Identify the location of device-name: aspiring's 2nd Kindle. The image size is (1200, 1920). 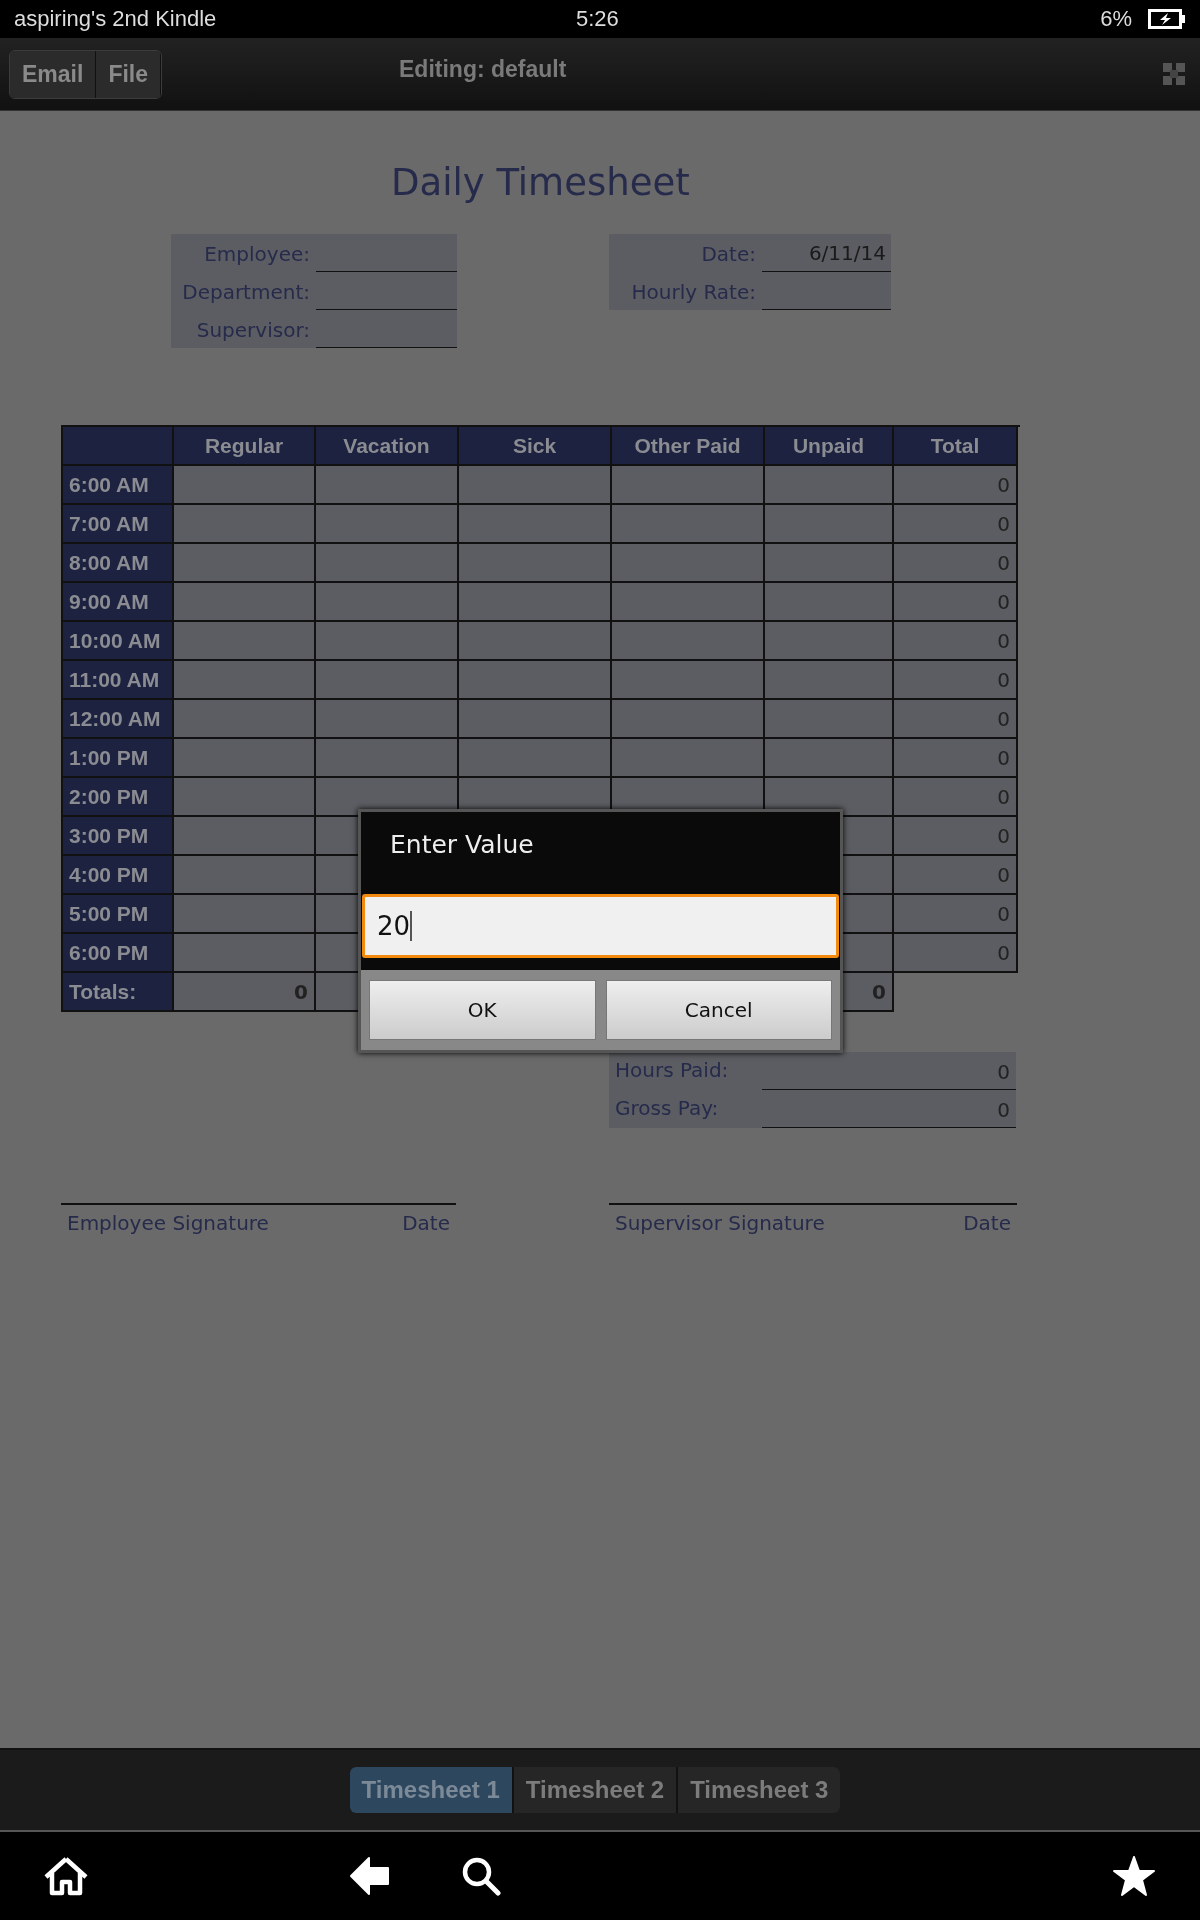
(115, 19).